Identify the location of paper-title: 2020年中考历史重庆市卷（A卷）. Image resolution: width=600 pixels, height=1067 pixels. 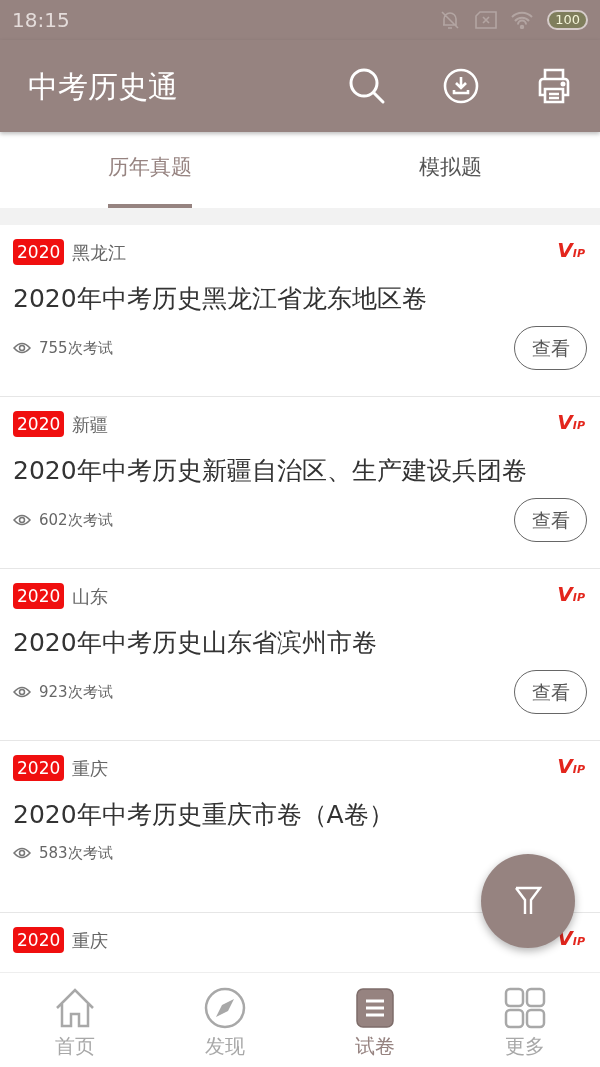
(204, 815).